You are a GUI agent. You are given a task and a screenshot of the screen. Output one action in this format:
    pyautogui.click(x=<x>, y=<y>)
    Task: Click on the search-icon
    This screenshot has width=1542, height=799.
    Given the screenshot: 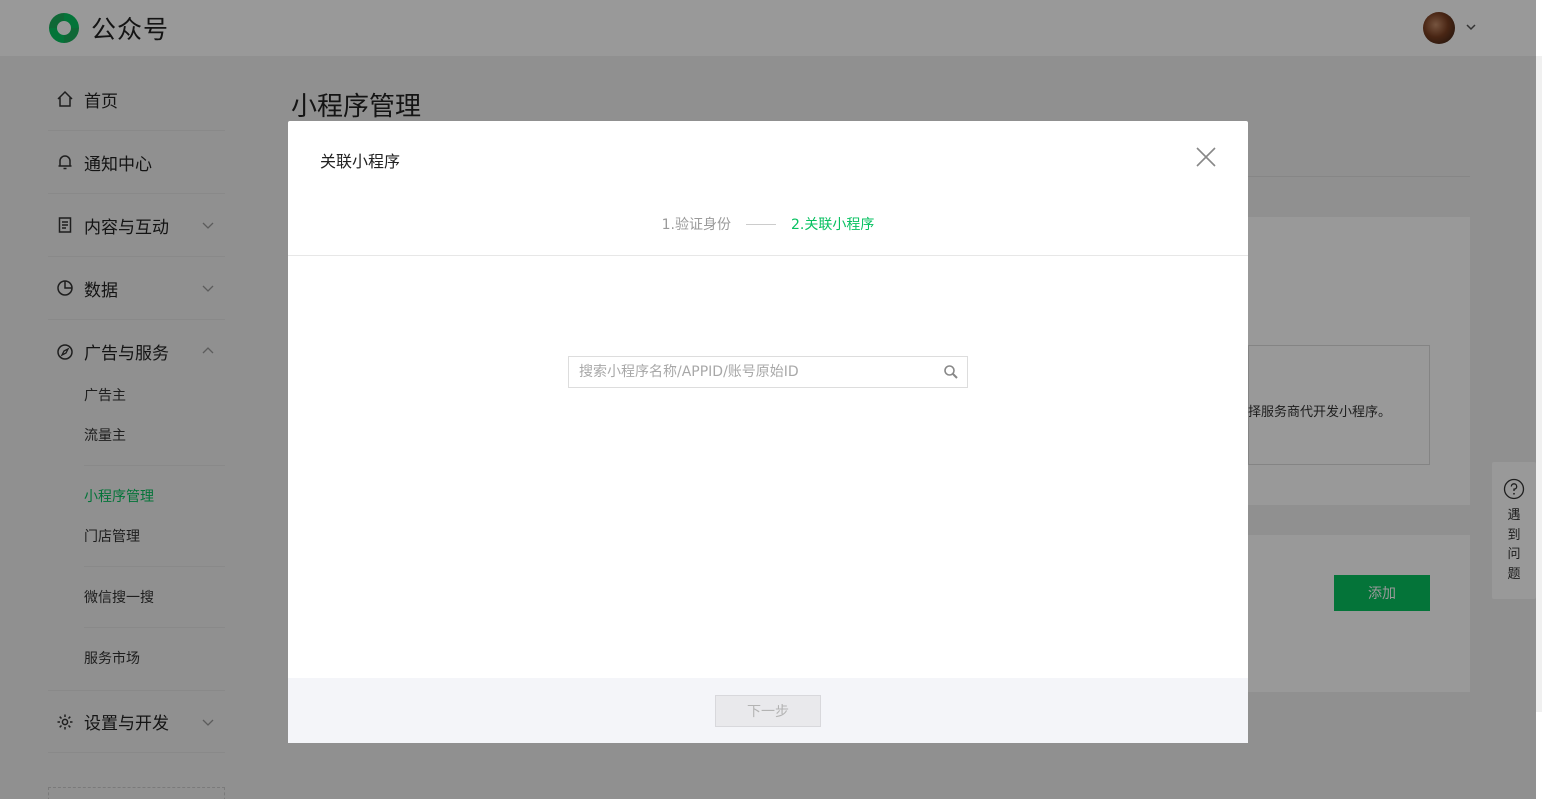 What is the action you would take?
    pyautogui.click(x=951, y=372)
    